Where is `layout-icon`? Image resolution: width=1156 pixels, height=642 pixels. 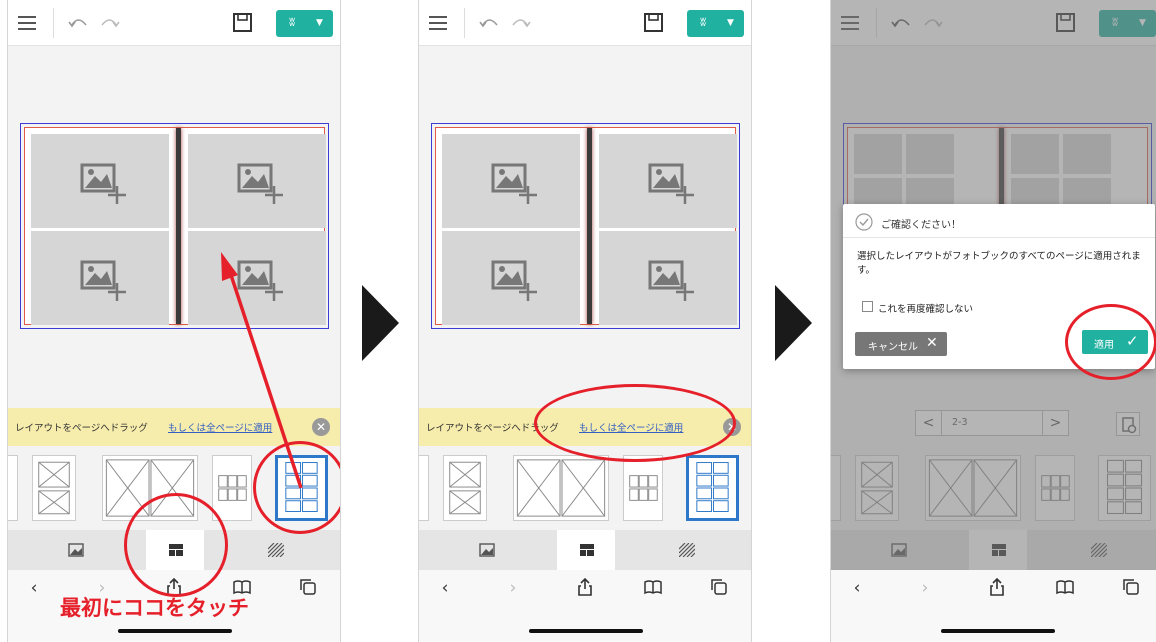
layout-icon is located at coordinates (587, 550).